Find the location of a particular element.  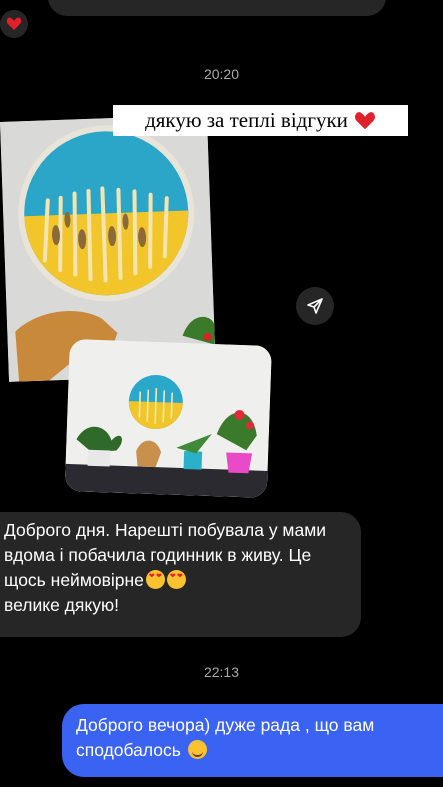

share-icon is located at coordinates (315, 306).